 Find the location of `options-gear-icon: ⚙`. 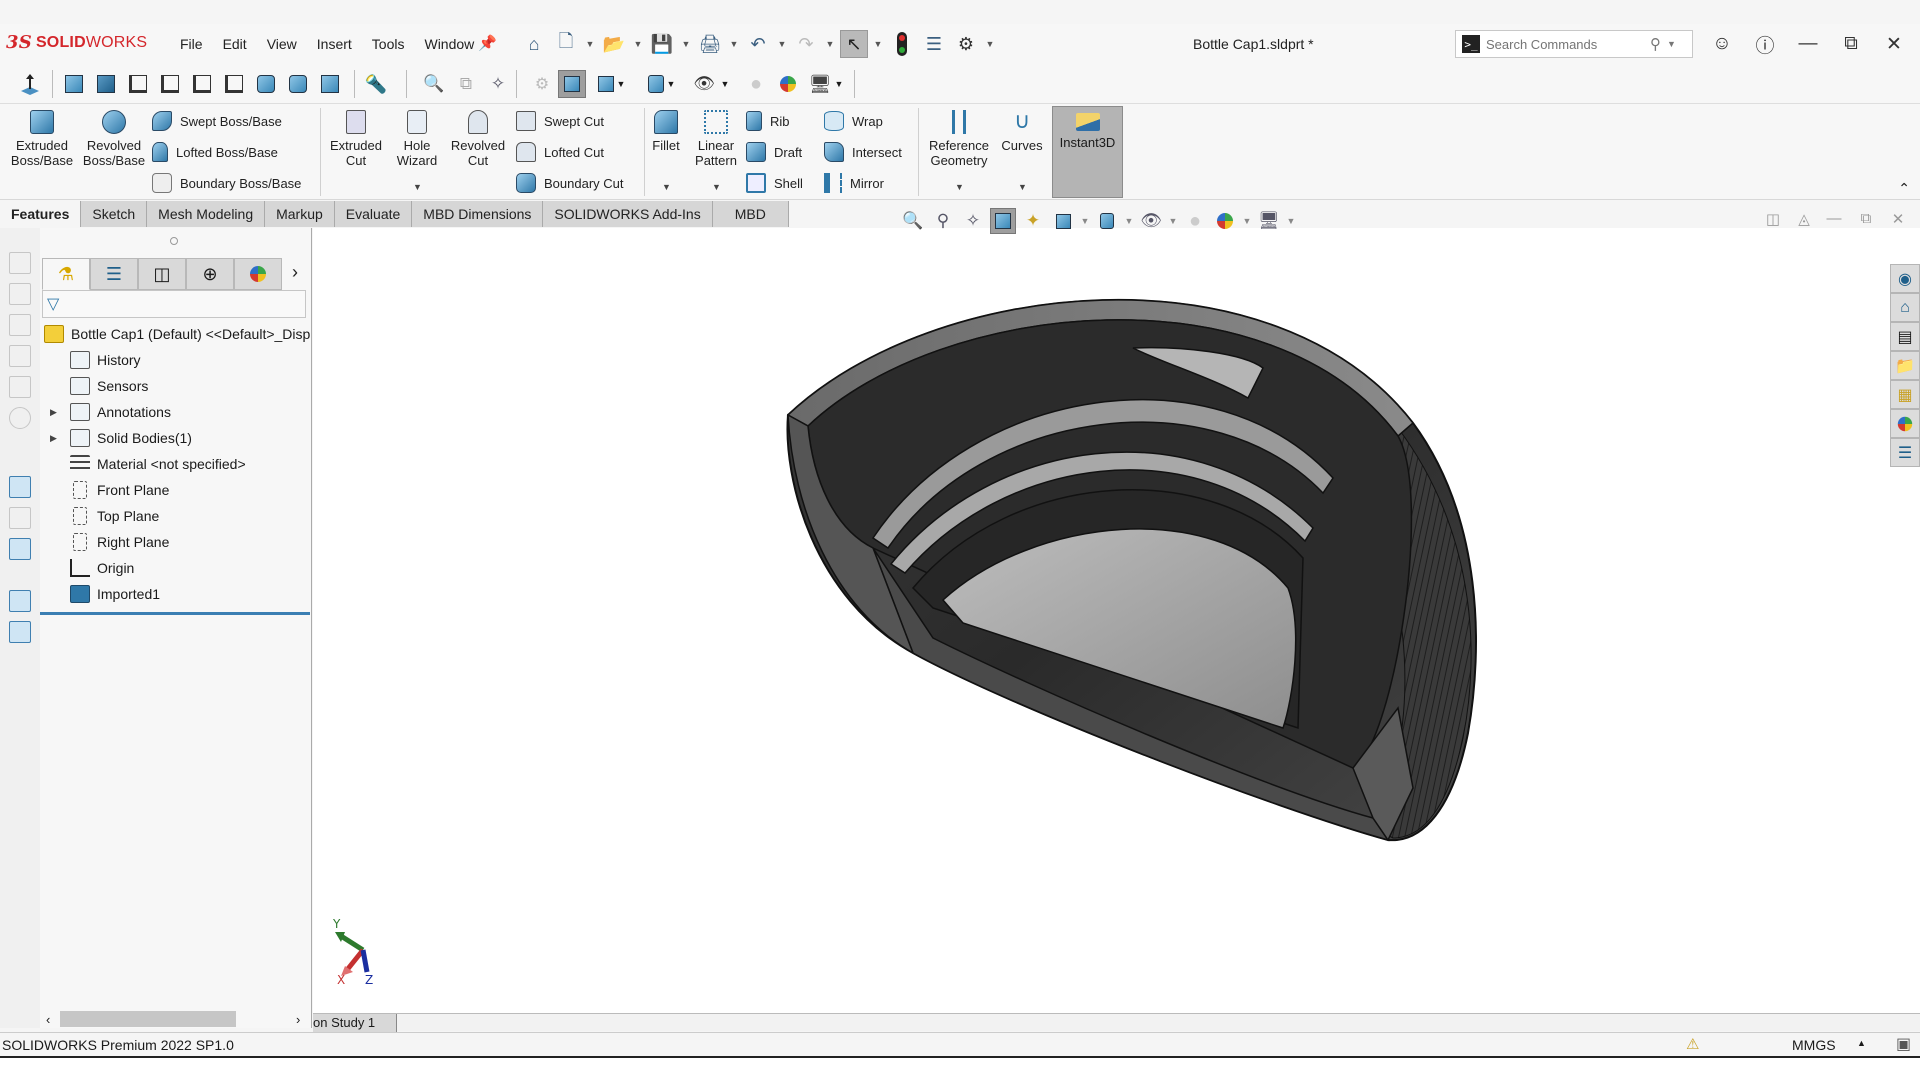

options-gear-icon: ⚙ is located at coordinates (966, 44).